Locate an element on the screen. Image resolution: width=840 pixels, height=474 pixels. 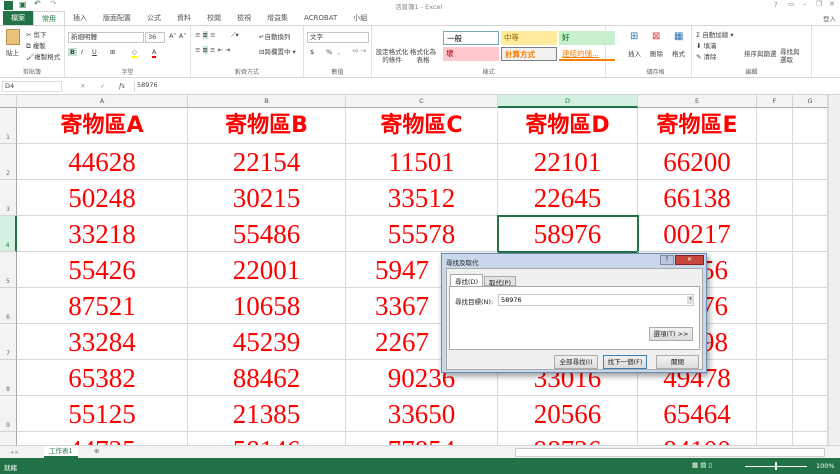
cell: 10658 is located at coordinates (267, 306).